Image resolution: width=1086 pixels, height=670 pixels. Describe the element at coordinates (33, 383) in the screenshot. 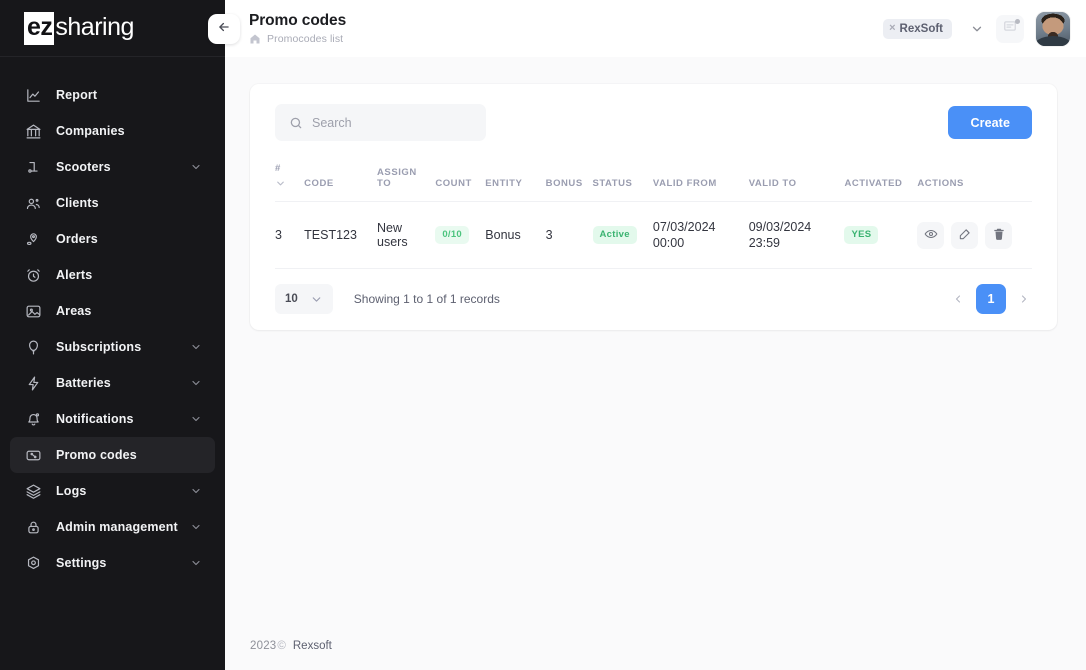

I see `bolt-icon` at that location.